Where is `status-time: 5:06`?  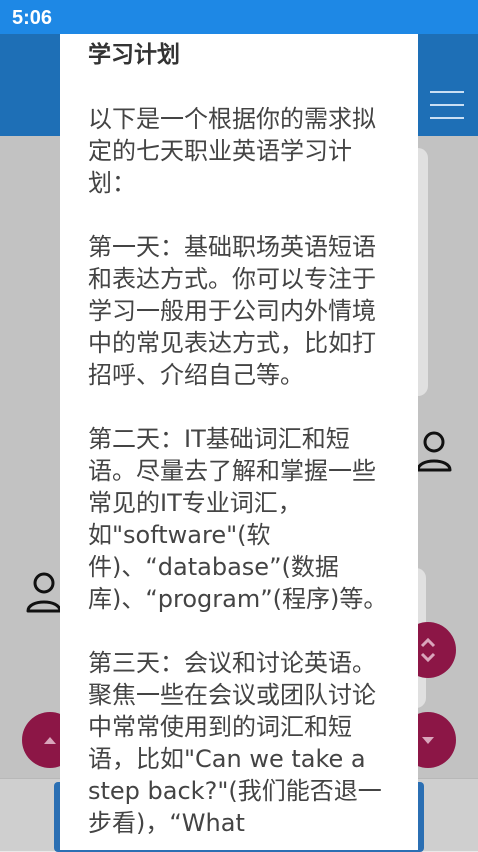
status-time: 5:06 is located at coordinates (32, 18).